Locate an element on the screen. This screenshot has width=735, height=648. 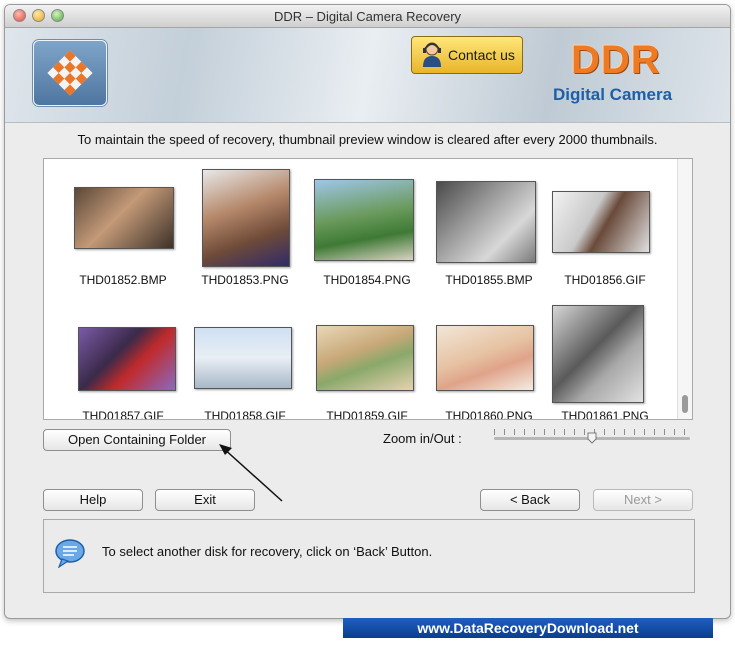
thumbnail-item: THD01854.PNG is located at coordinates (367, 232).